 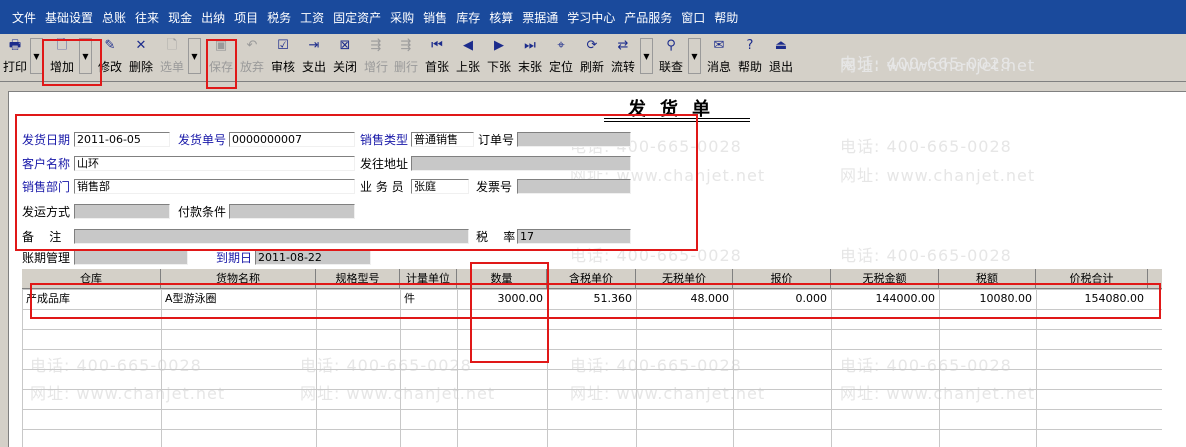 I want to click on last-icon: ⏭, so click(x=530, y=45).